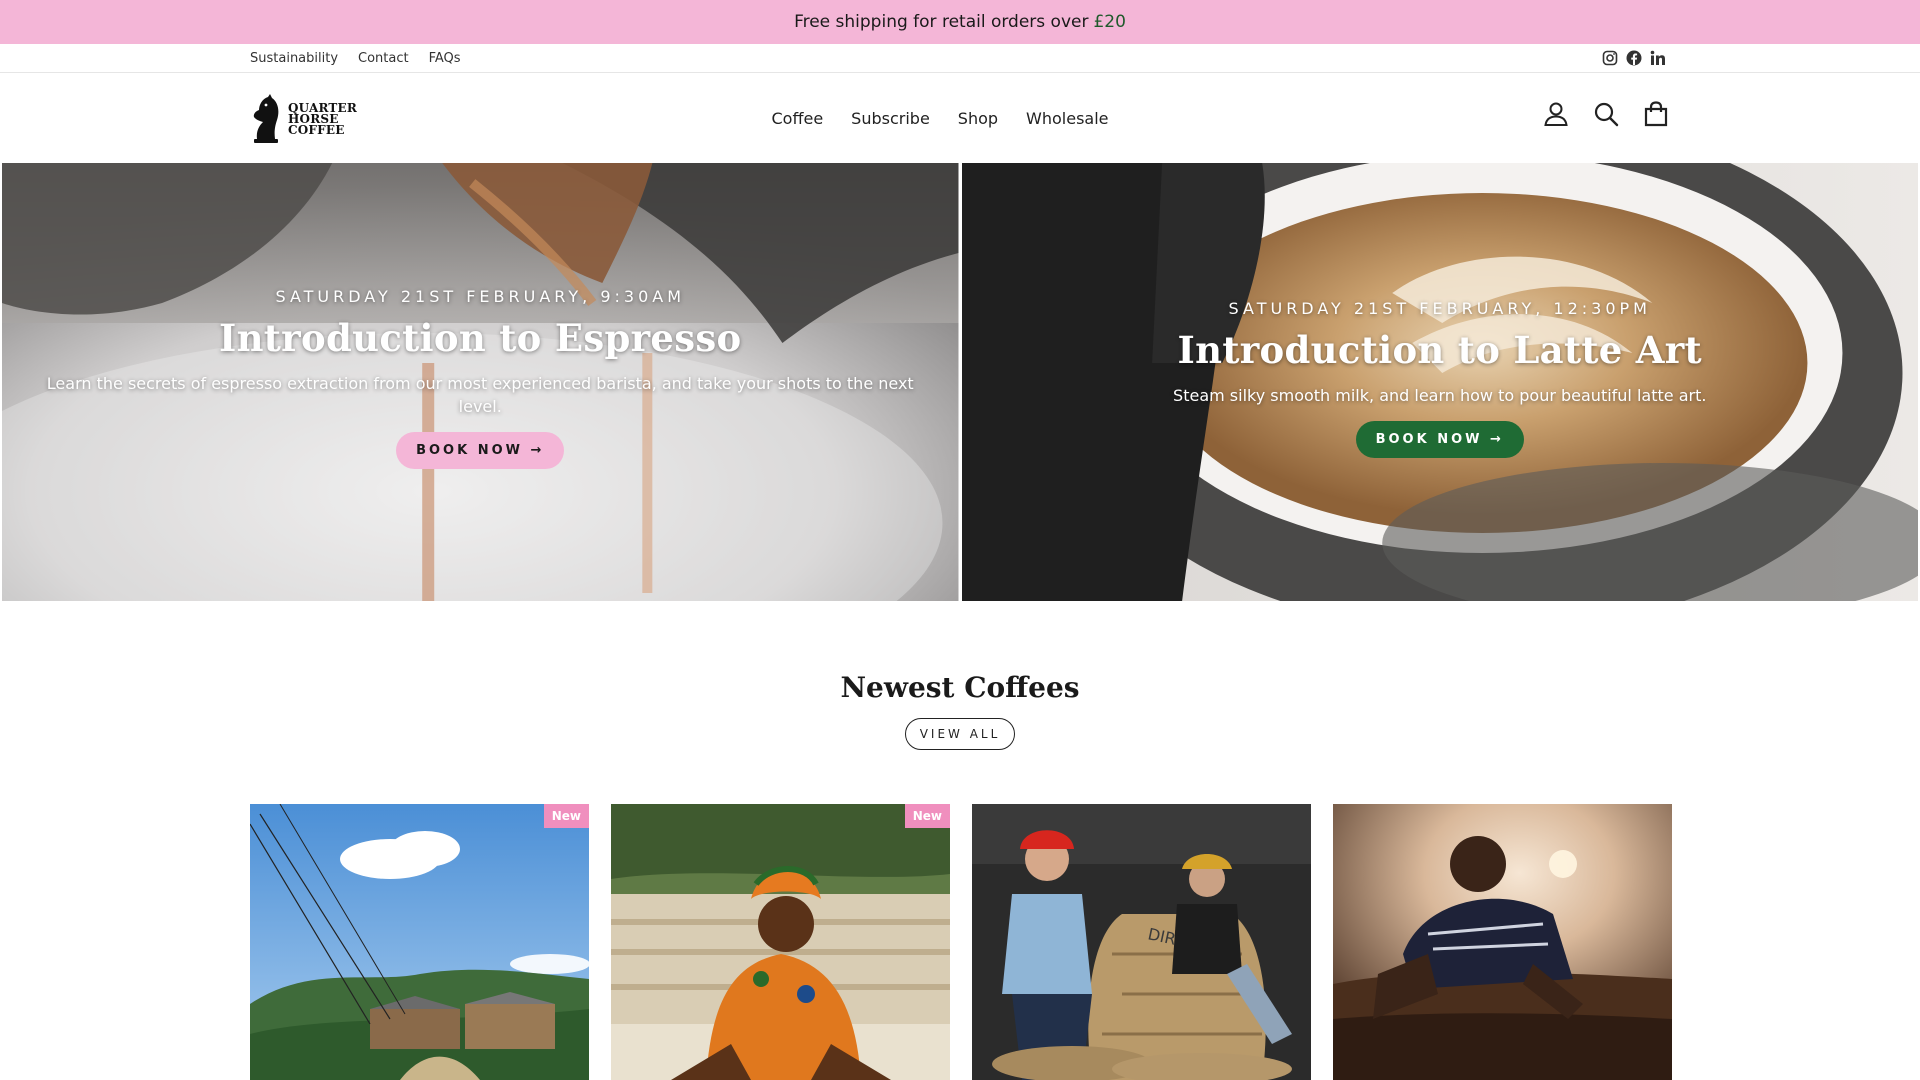 This screenshot has width=1920, height=1080. Describe the element at coordinates (266, 118) in the screenshot. I see `knight-logo-icon` at that location.